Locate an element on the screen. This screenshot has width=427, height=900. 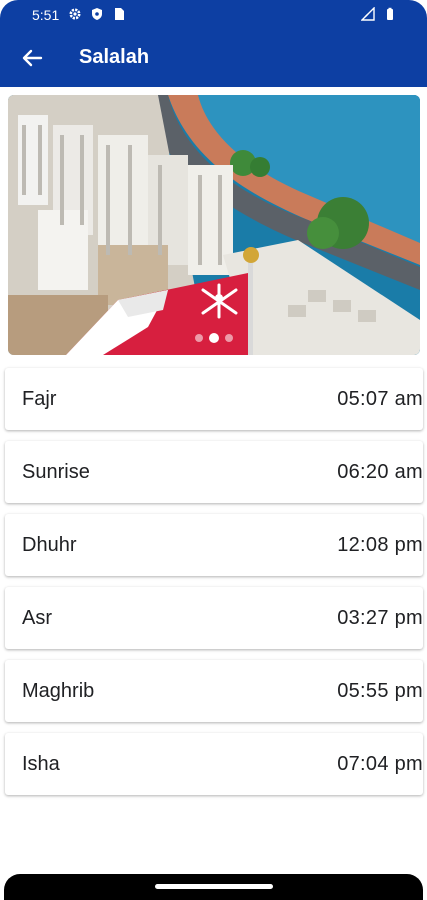
app-bar: 5:51 Salalah is located at coordinates (213, 43).